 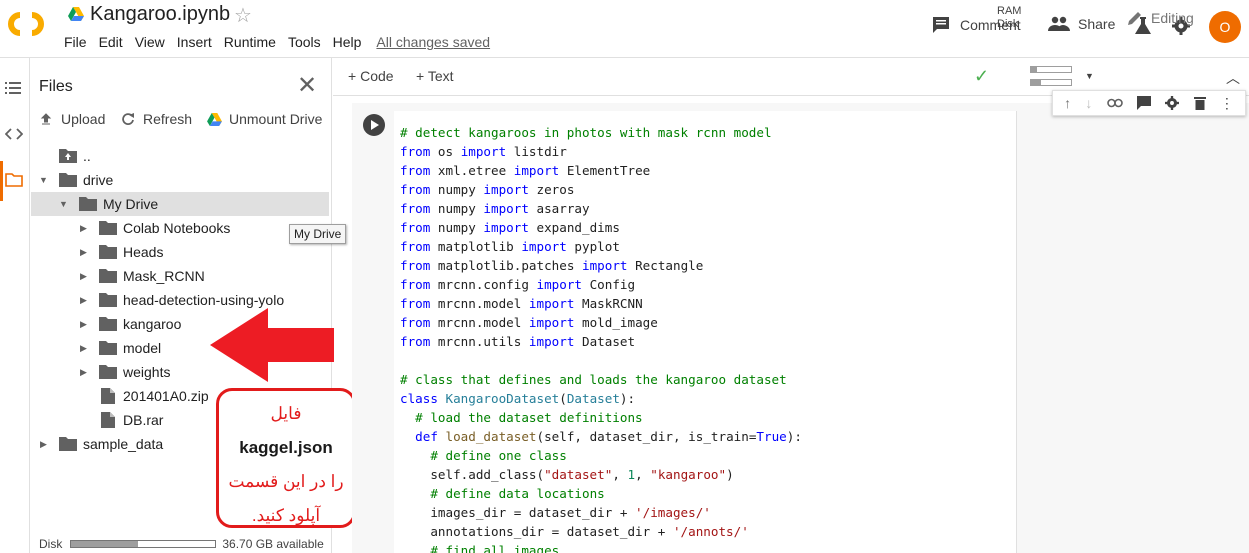 I want to click on code-token: annotations_dir = dataset_dir +, so click(x=536, y=531).